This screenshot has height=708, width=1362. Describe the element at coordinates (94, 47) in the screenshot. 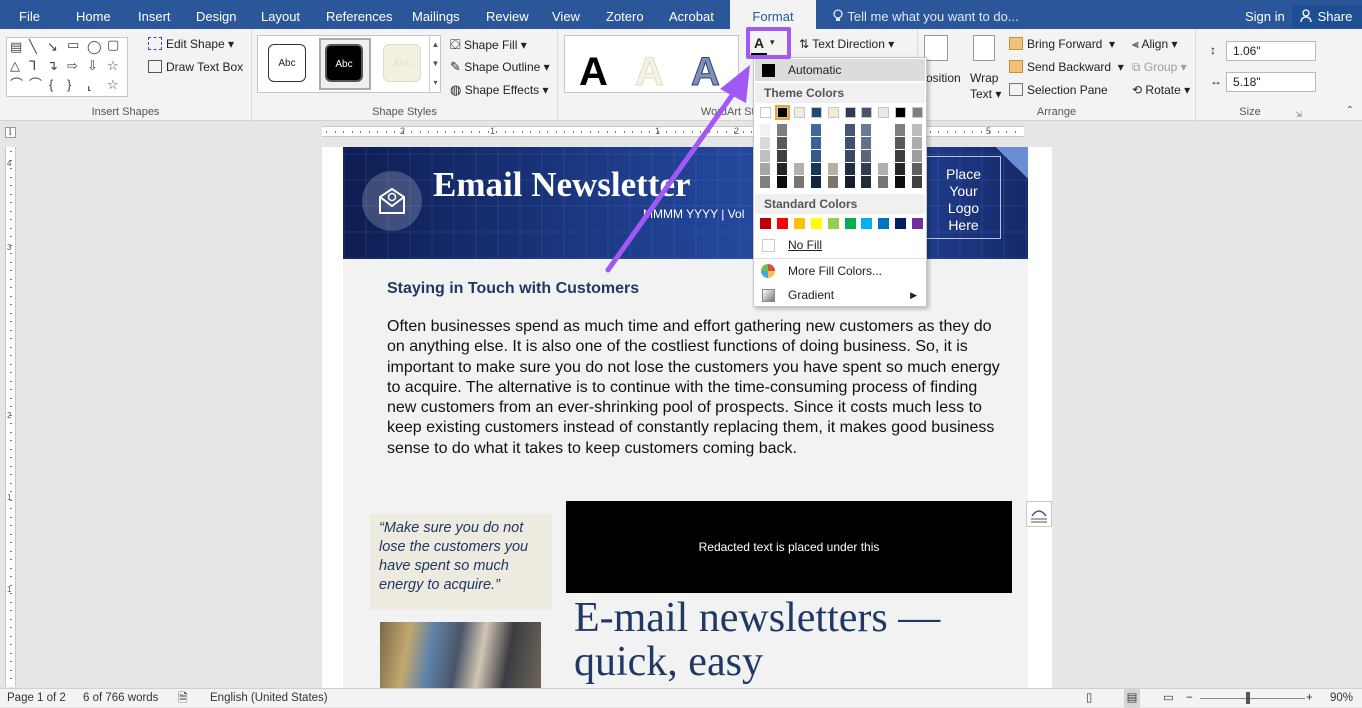

I see `oval-shape-icon: ◯` at that location.